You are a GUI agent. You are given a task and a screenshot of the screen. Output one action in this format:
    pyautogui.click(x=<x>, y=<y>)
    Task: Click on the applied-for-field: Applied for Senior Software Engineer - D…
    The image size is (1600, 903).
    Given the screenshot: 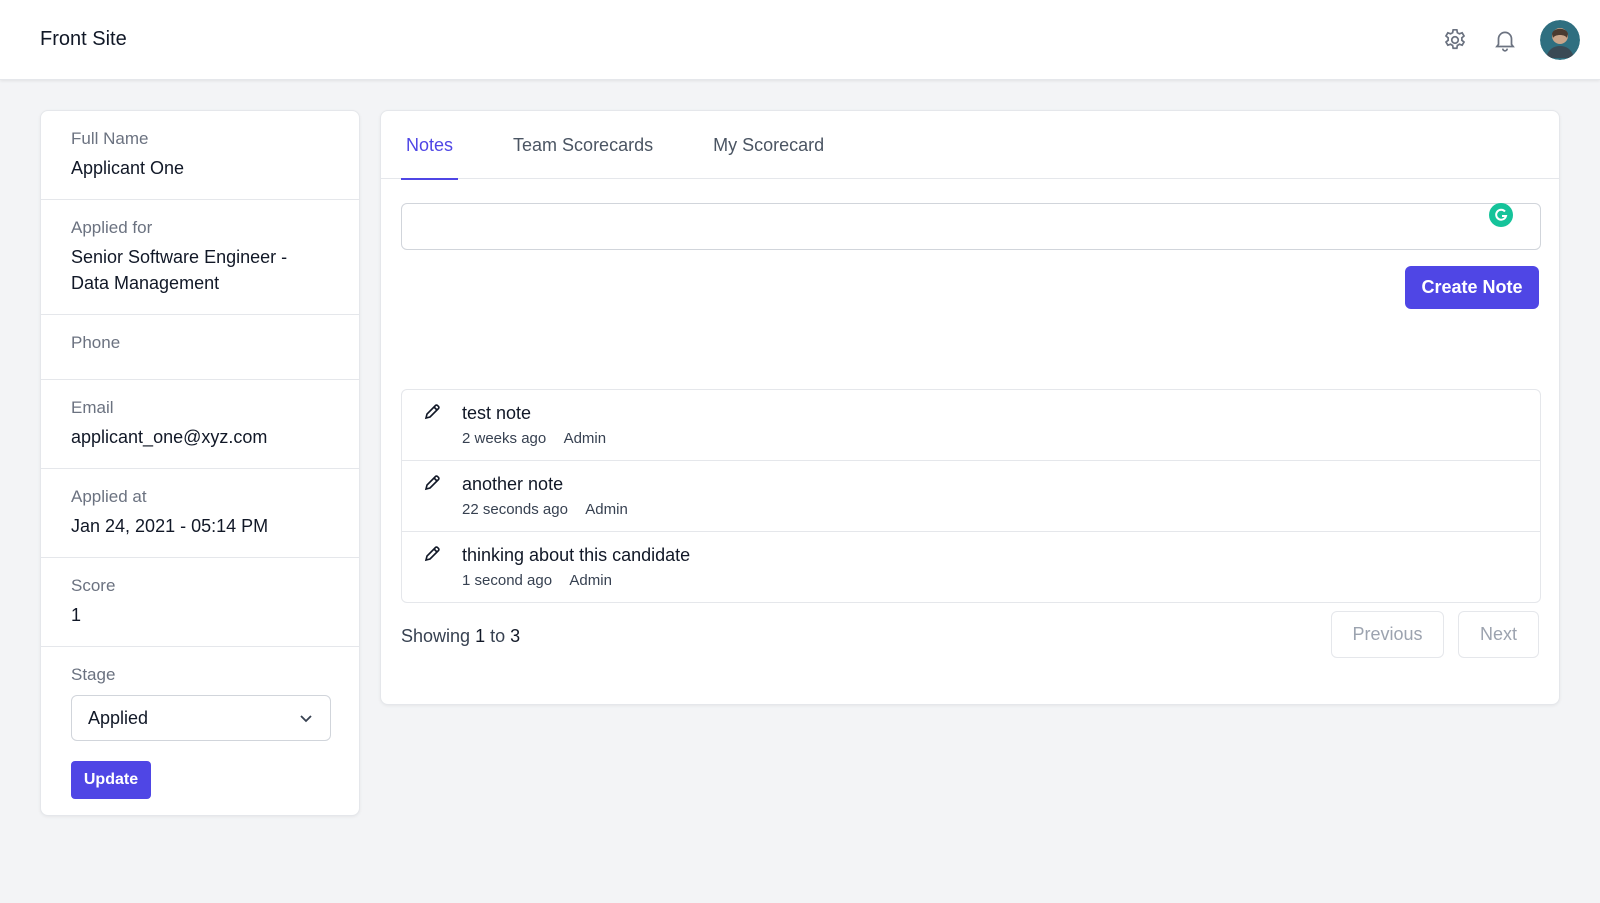 What is the action you would take?
    pyautogui.click(x=200, y=257)
    